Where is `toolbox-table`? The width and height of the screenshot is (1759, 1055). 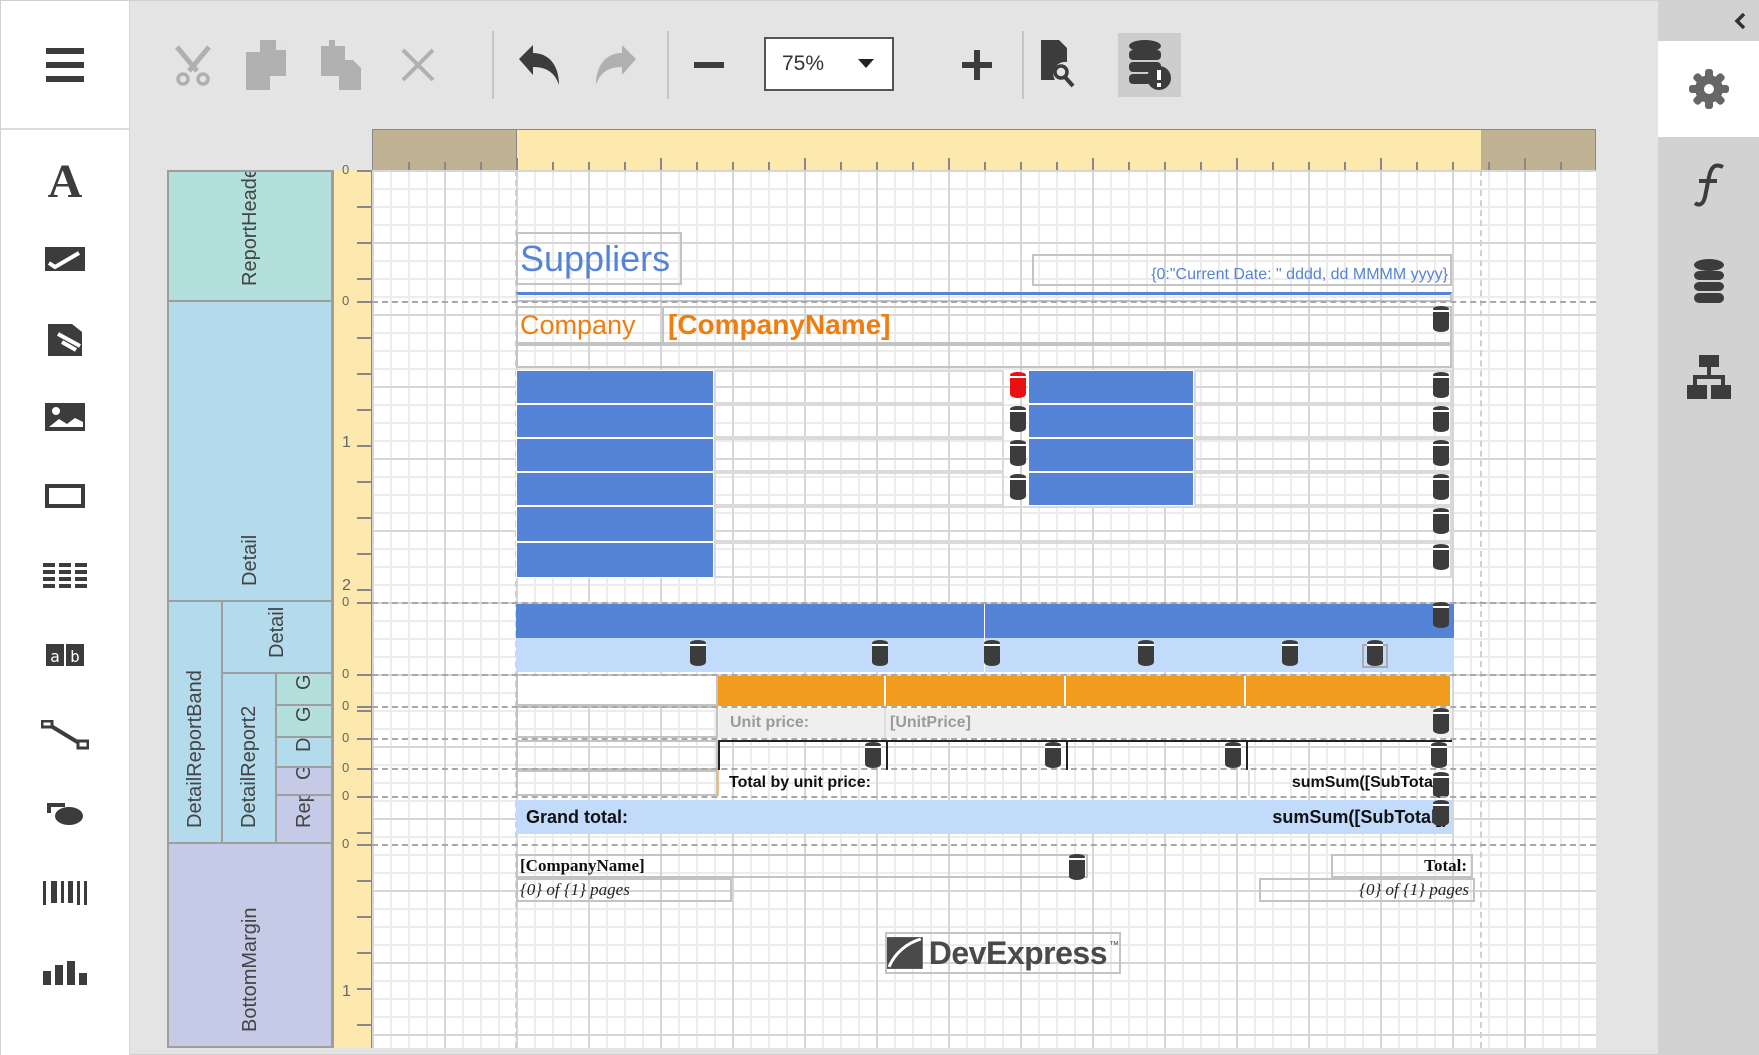 toolbox-table is located at coordinates (65, 576).